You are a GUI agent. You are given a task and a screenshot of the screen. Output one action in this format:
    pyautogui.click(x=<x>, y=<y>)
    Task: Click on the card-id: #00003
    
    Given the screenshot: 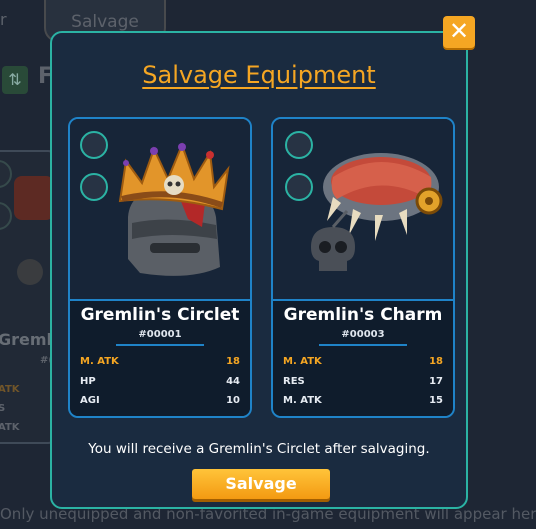 What is the action you would take?
    pyautogui.click(x=363, y=334)
    